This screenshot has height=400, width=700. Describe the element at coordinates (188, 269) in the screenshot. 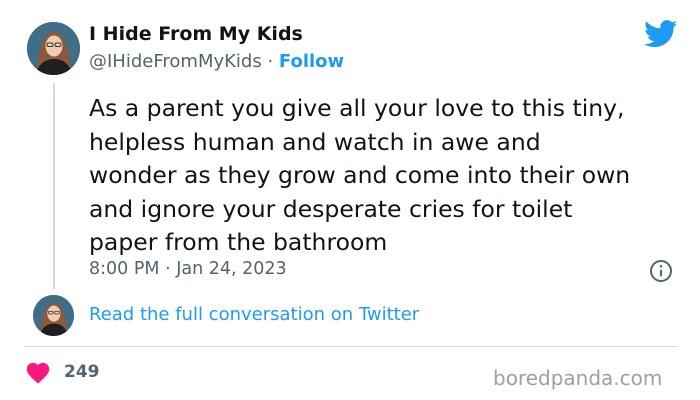

I see `tweet-timestamp: 8:00 PM · Jan 24, 2023` at that location.